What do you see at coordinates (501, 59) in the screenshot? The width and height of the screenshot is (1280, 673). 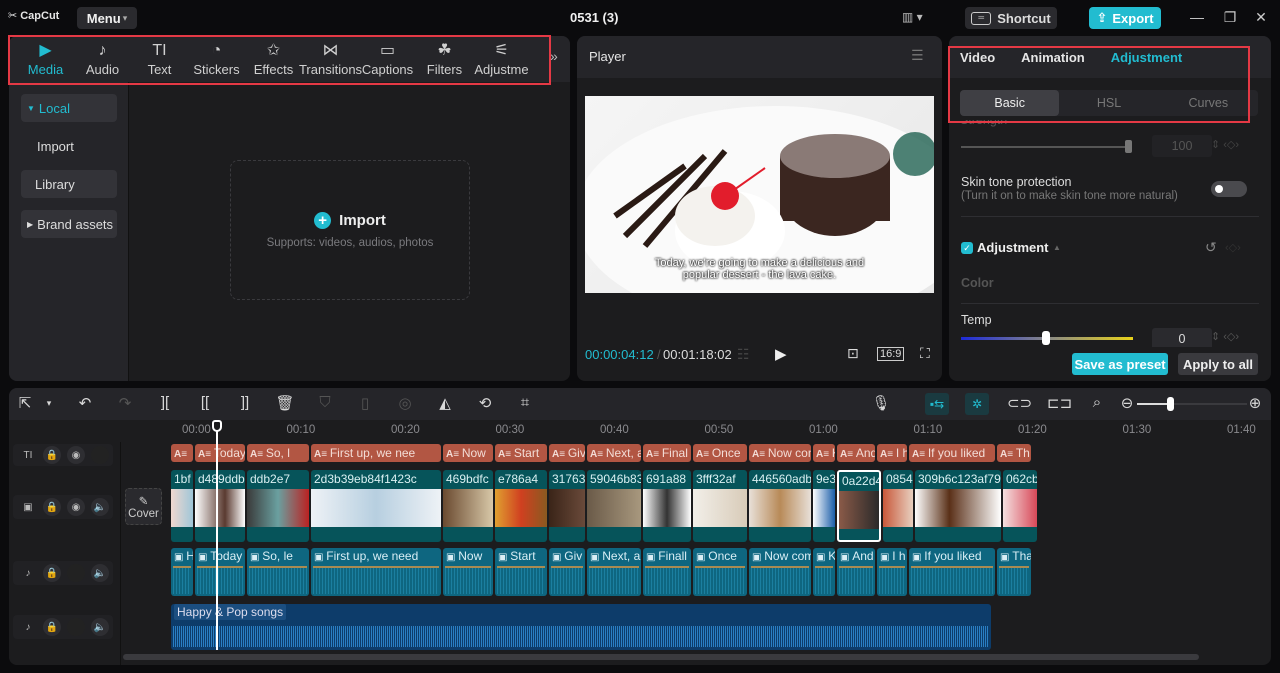 I see `tab-adjustme: ⚟ Adjustme` at bounding box center [501, 59].